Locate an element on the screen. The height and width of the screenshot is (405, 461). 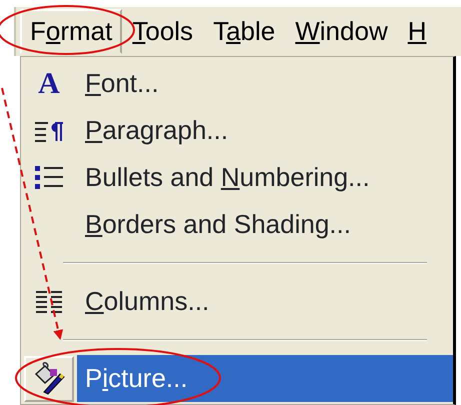
paint-bucket-brush-icon is located at coordinates (49, 379).